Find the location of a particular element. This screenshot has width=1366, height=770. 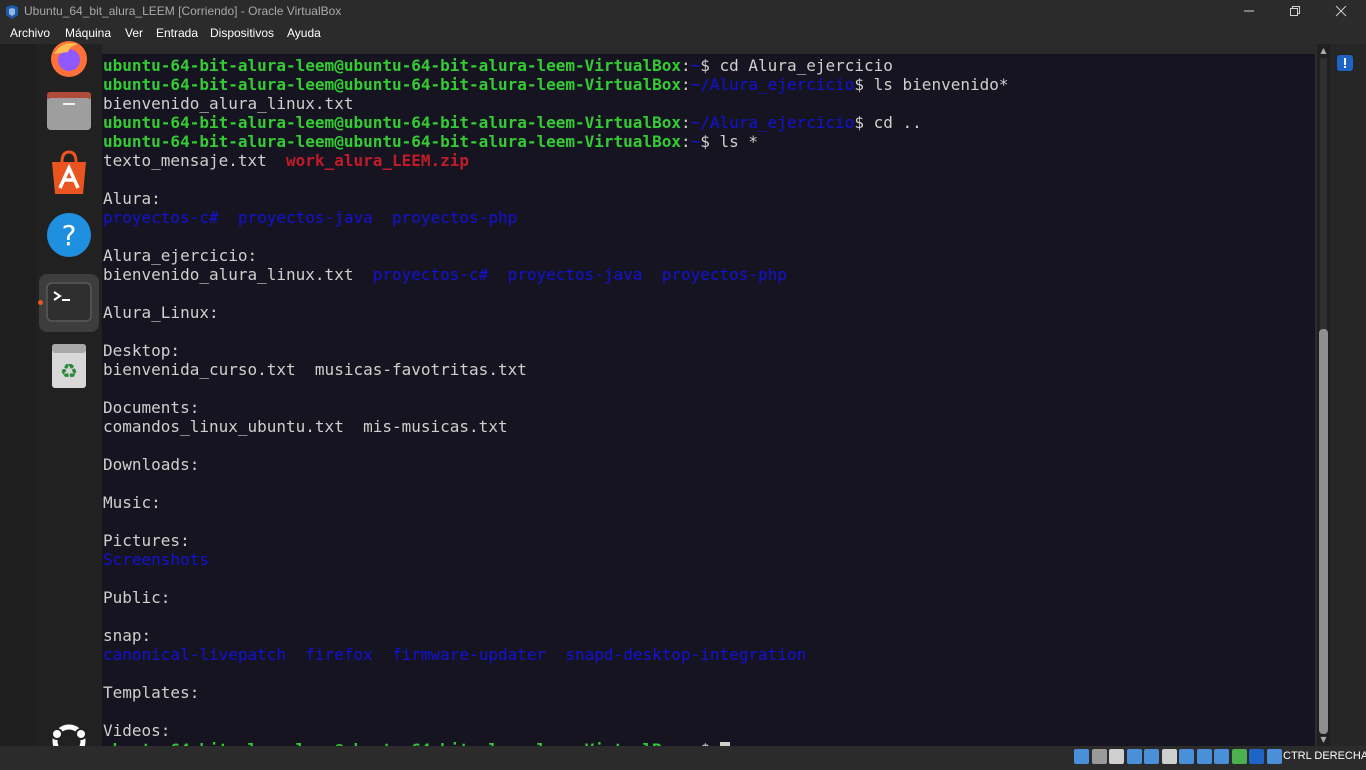

terminal-text: Alura_Linux: is located at coordinates (161, 312).